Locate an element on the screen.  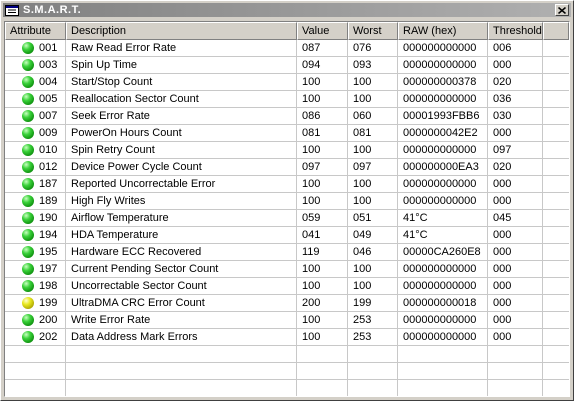
attribute-id: 187 is located at coordinates (48, 184).